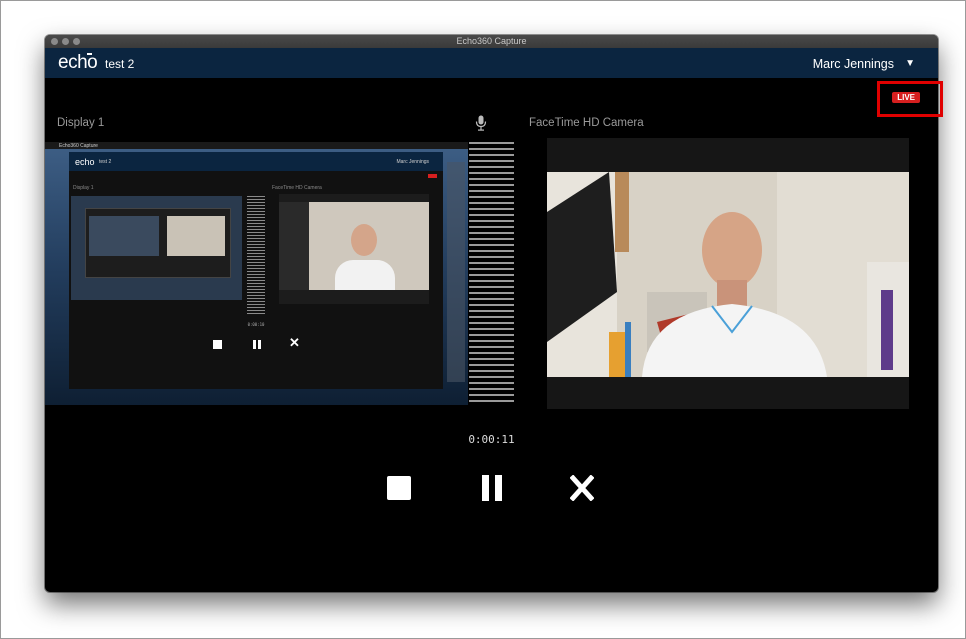 The width and height of the screenshot is (966, 639). Describe the element at coordinates (217, 344) in the screenshot. I see `nested-stop-icon` at that location.